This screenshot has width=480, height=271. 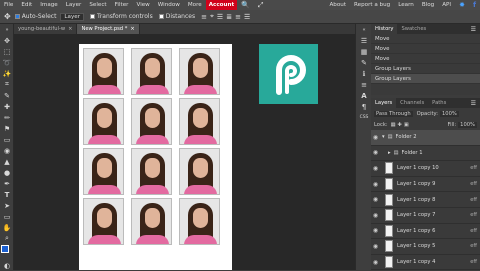 What do you see at coordinates (364, 62) in the screenshot?
I see `brush-settings-icon: ✎` at bounding box center [364, 62].